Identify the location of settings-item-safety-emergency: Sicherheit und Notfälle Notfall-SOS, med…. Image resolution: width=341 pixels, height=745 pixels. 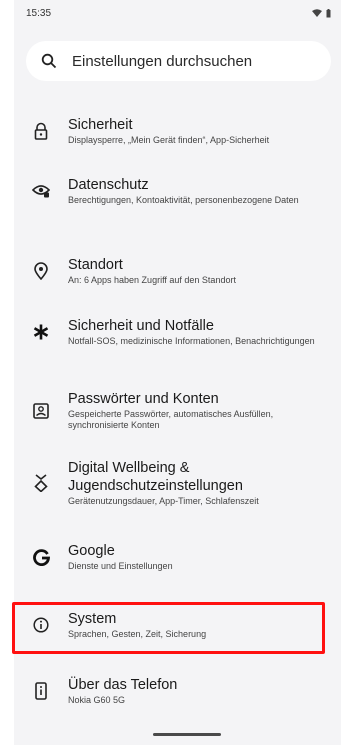
(178, 332).